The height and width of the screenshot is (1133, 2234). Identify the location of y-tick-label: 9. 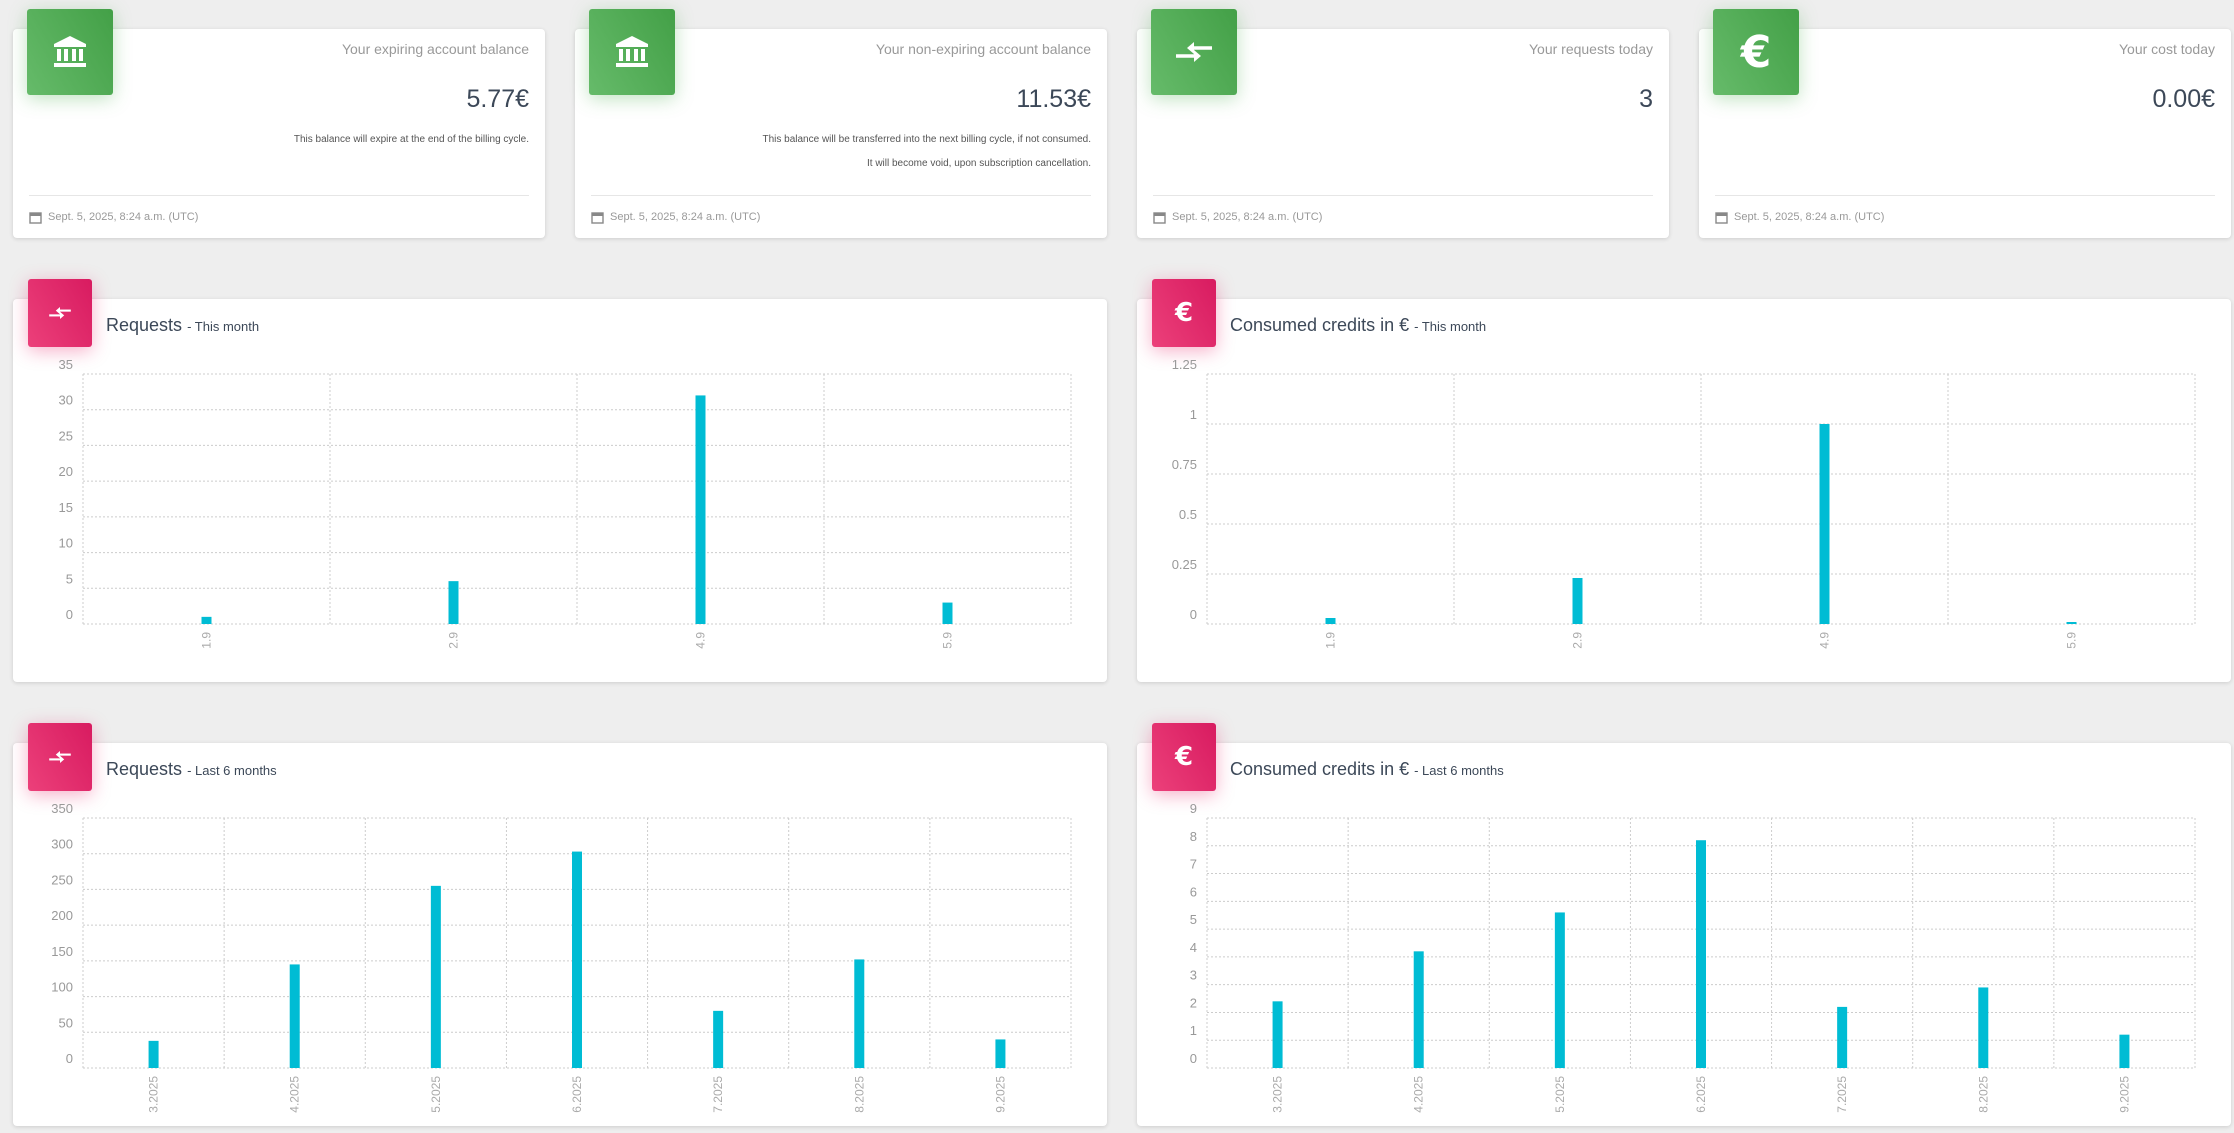
(1193, 808).